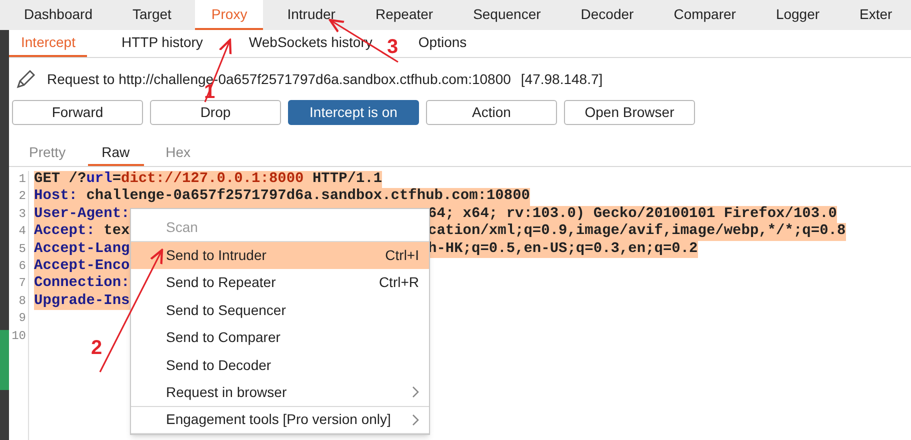  I want to click on editor-tab: Pretty, so click(47, 153).